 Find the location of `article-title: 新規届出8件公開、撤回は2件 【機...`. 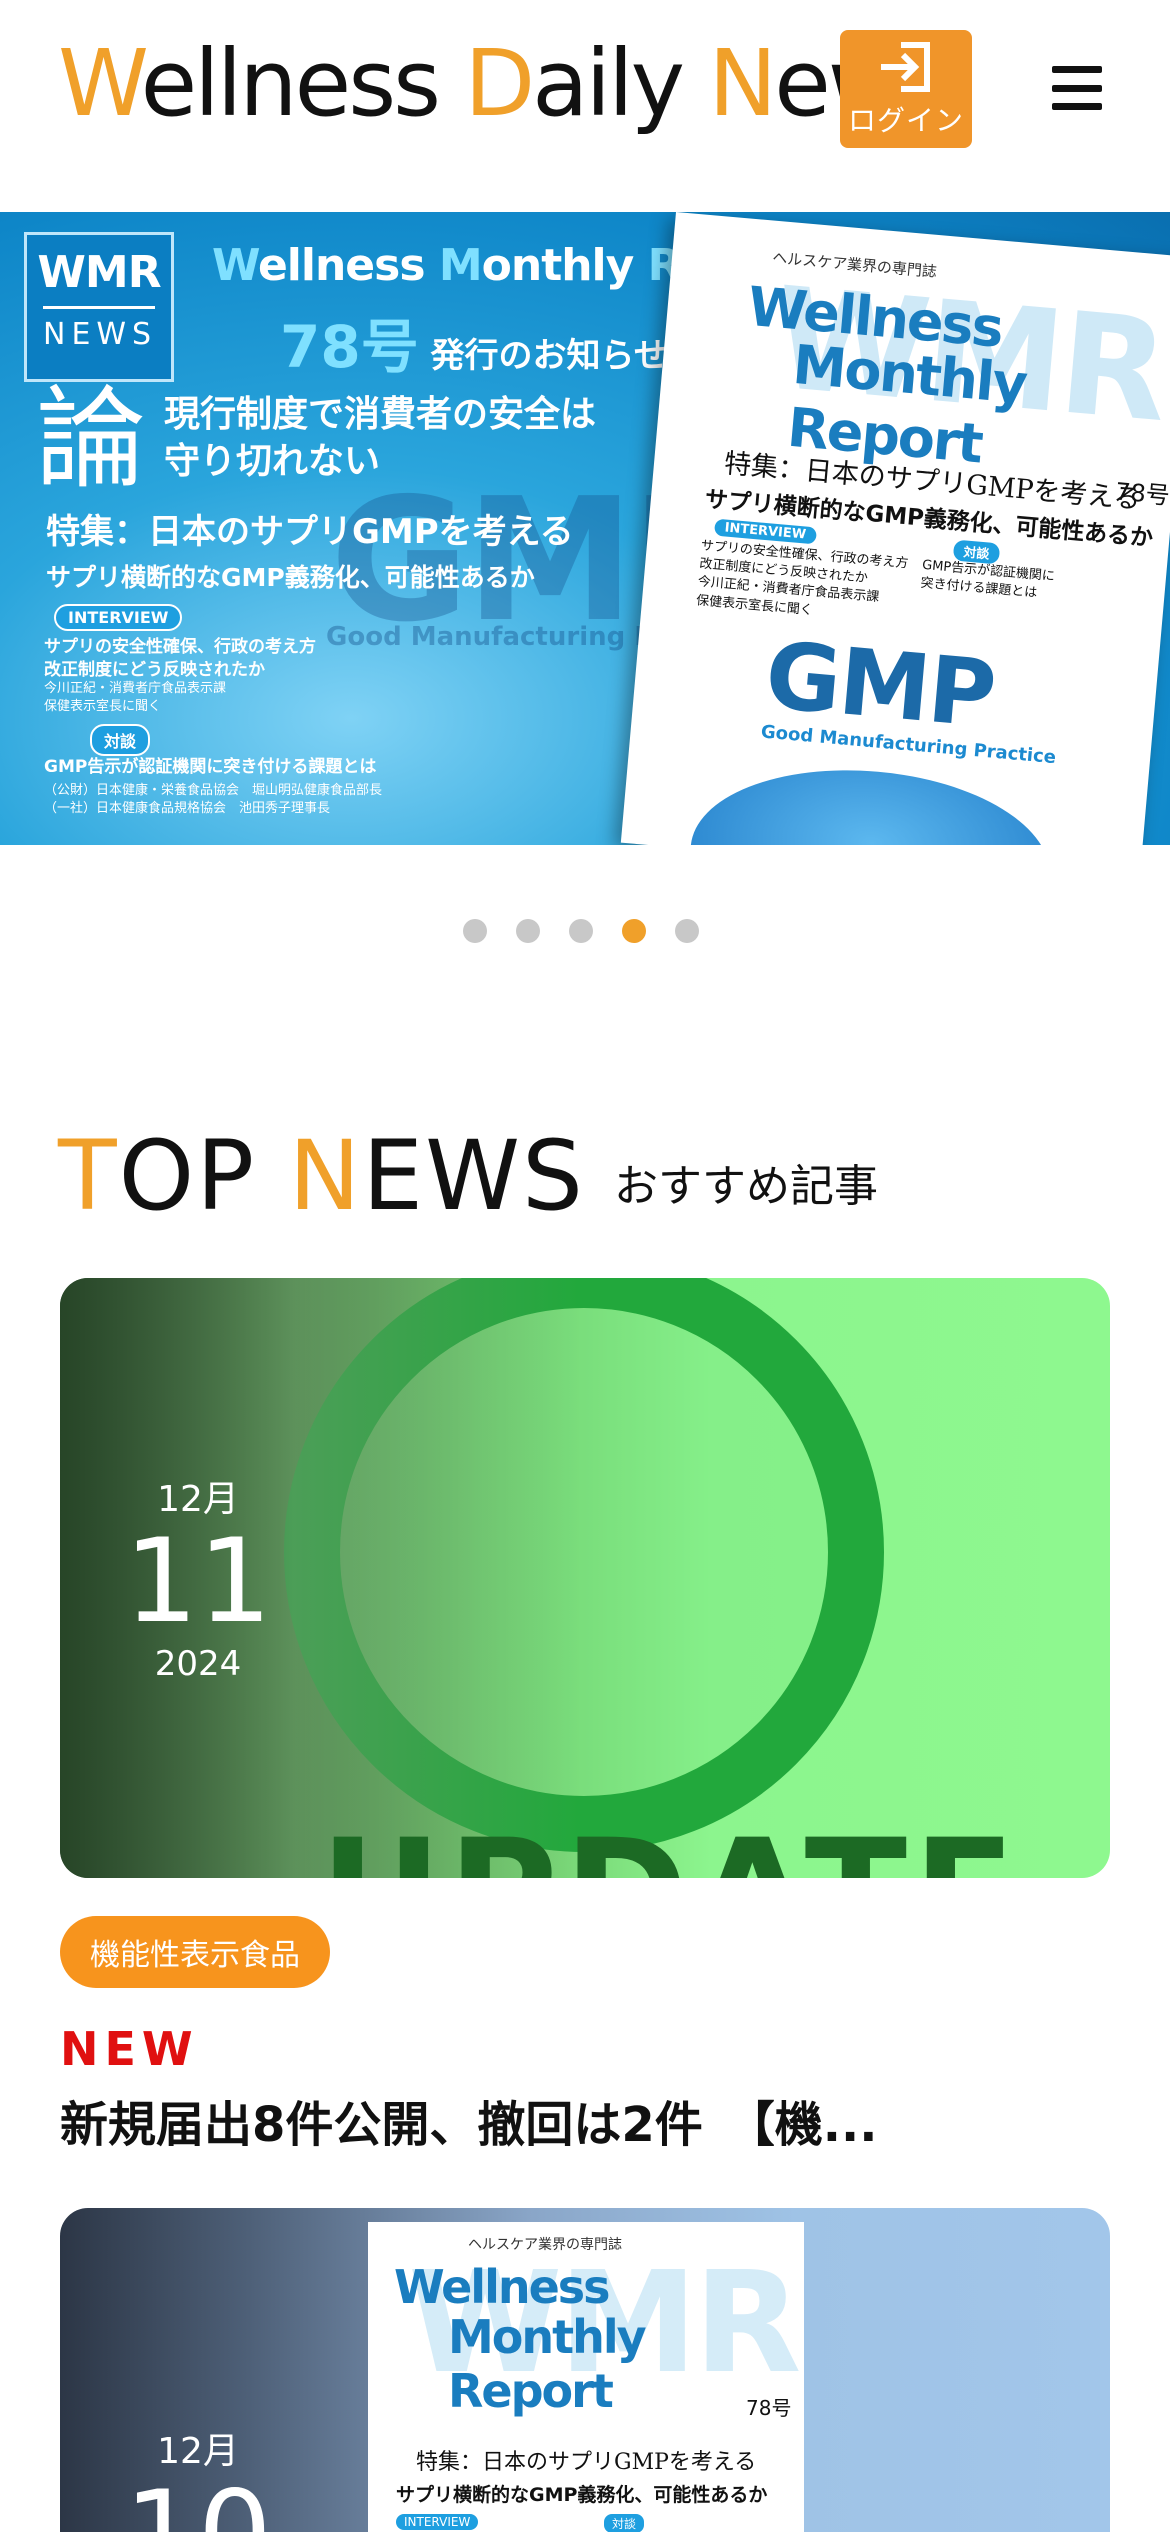

article-title: 新規届出8件公開、撤回は2件 【機... is located at coordinates (469, 2120).